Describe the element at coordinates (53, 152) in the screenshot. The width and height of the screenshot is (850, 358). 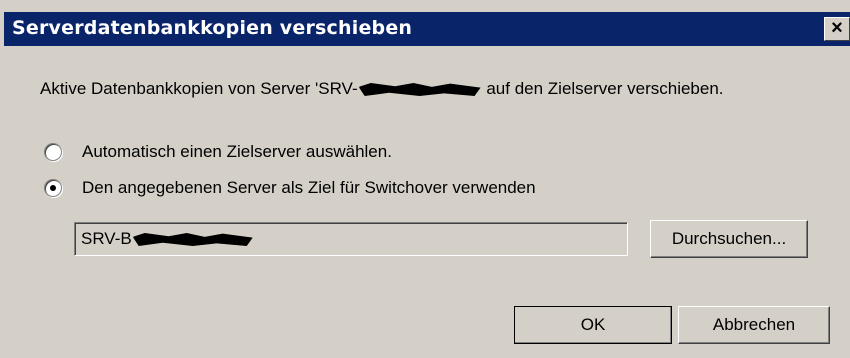
I see `radio-auto-select` at that location.